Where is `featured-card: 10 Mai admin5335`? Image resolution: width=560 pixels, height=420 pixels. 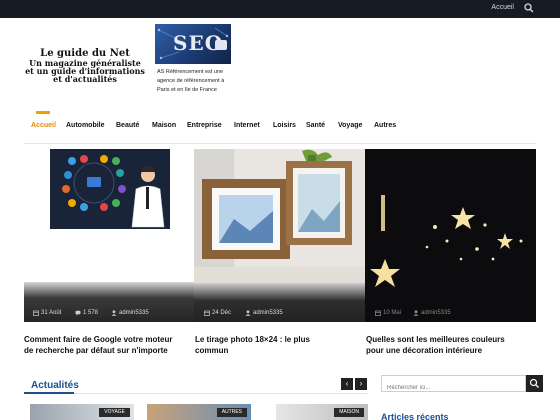
featured-card: 10 Mai admin5335 is located at coordinates (450, 235).